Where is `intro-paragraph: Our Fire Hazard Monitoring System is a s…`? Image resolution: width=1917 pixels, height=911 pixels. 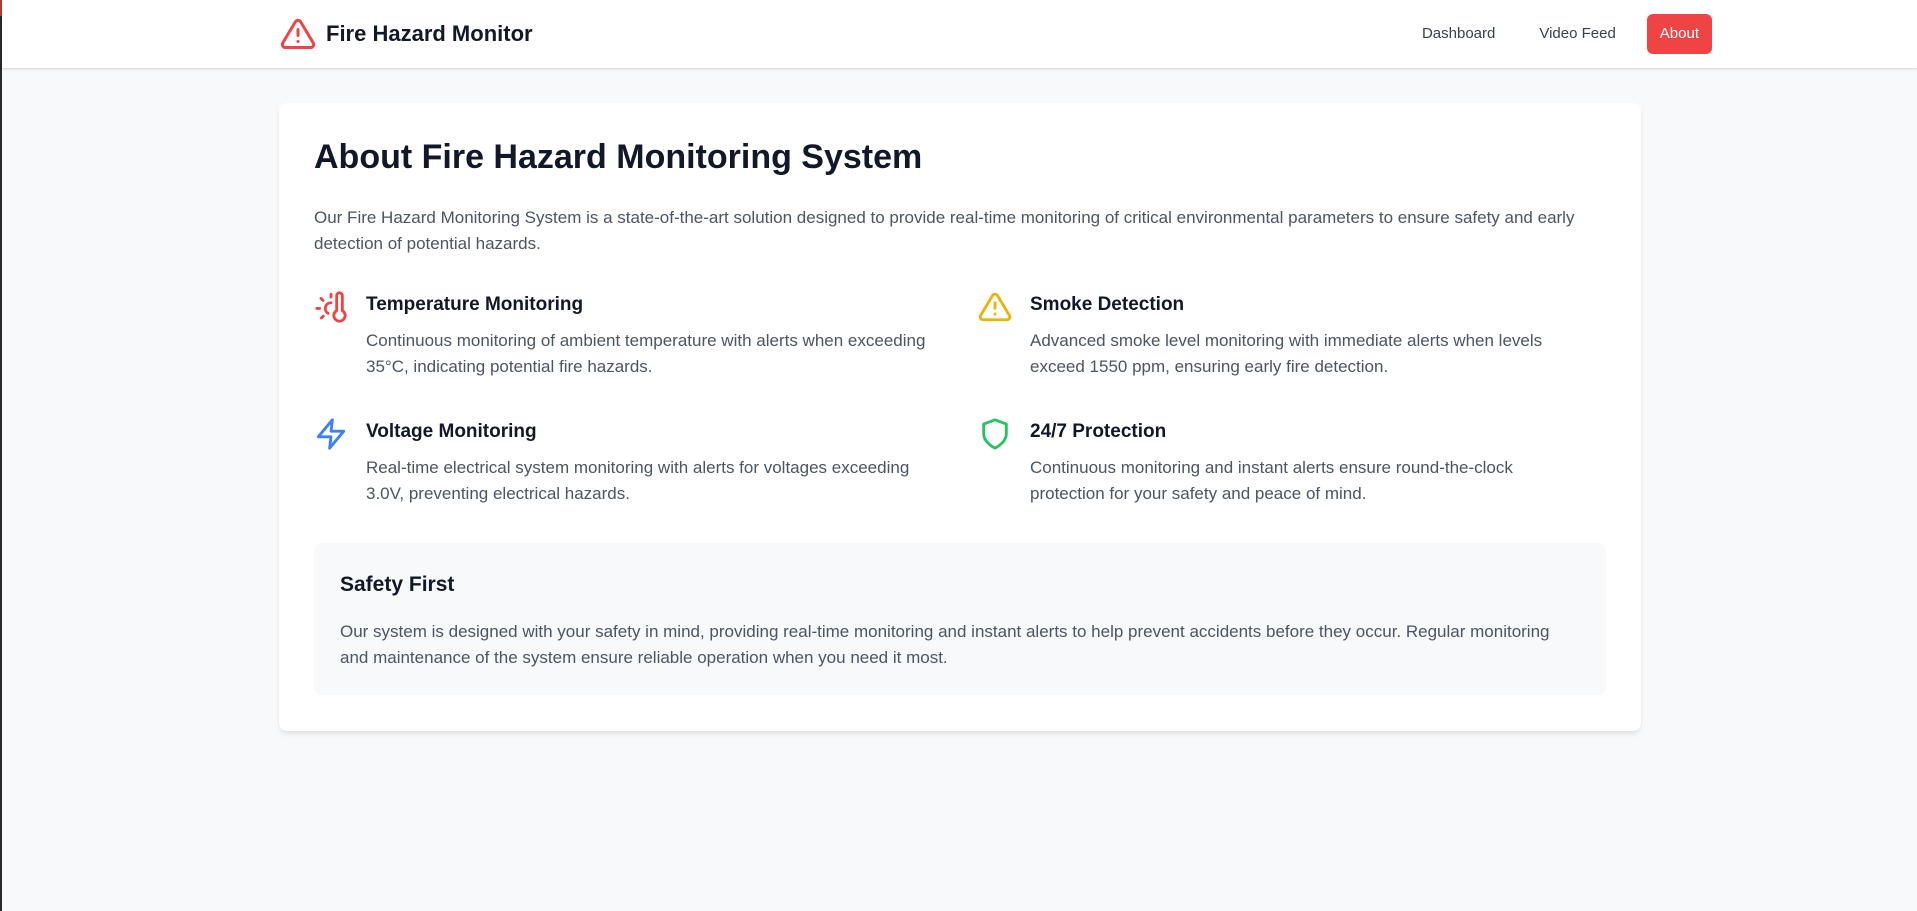
intro-paragraph: Our Fire Hazard Monitoring System is a s… is located at coordinates (944, 230).